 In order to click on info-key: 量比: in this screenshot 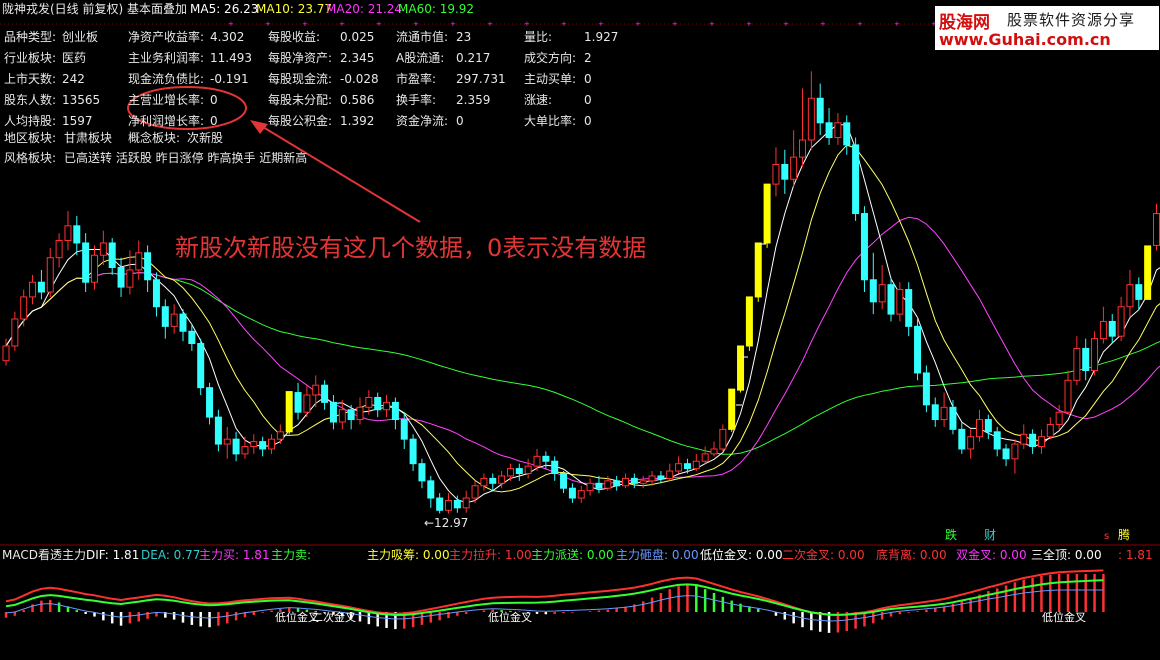, I will do `click(538, 37)`.